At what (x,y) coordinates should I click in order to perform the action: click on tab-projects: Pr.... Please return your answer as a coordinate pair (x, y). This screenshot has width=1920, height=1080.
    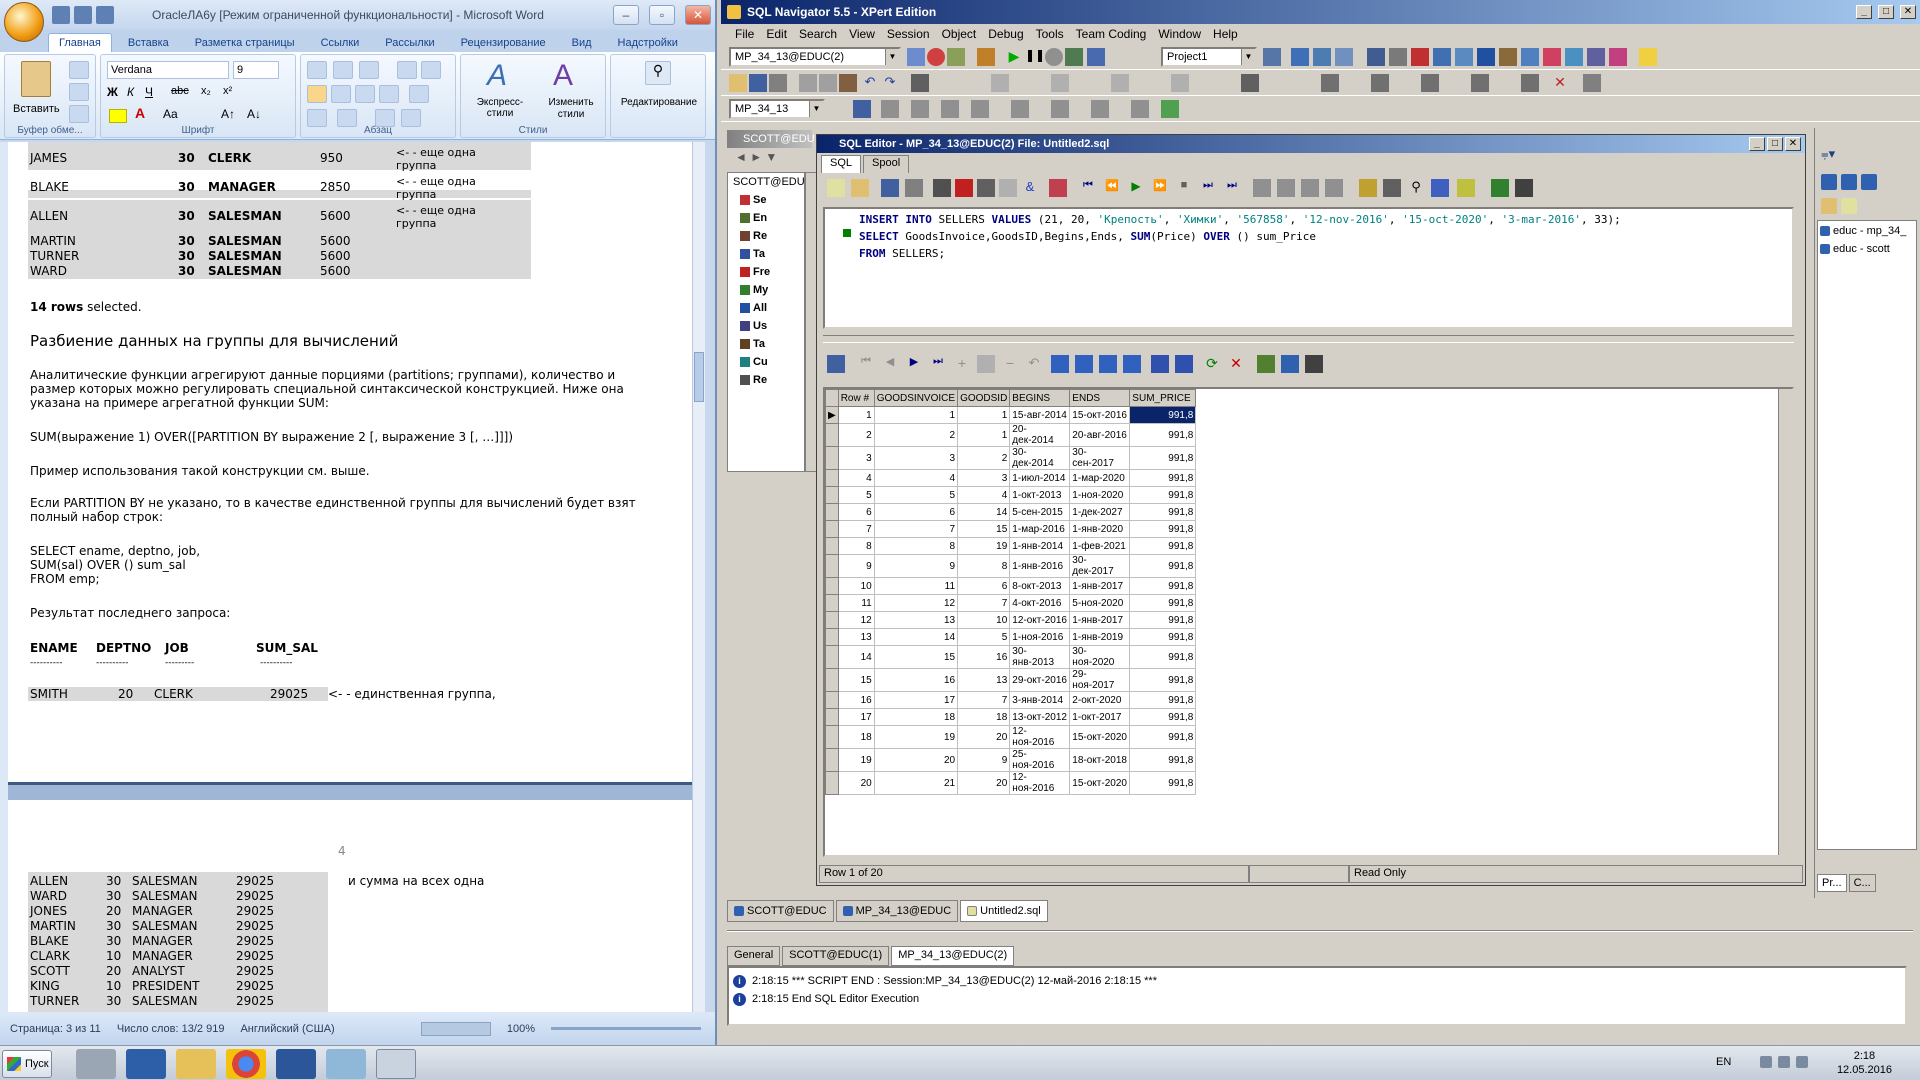
    Looking at the image, I should click on (1832, 883).